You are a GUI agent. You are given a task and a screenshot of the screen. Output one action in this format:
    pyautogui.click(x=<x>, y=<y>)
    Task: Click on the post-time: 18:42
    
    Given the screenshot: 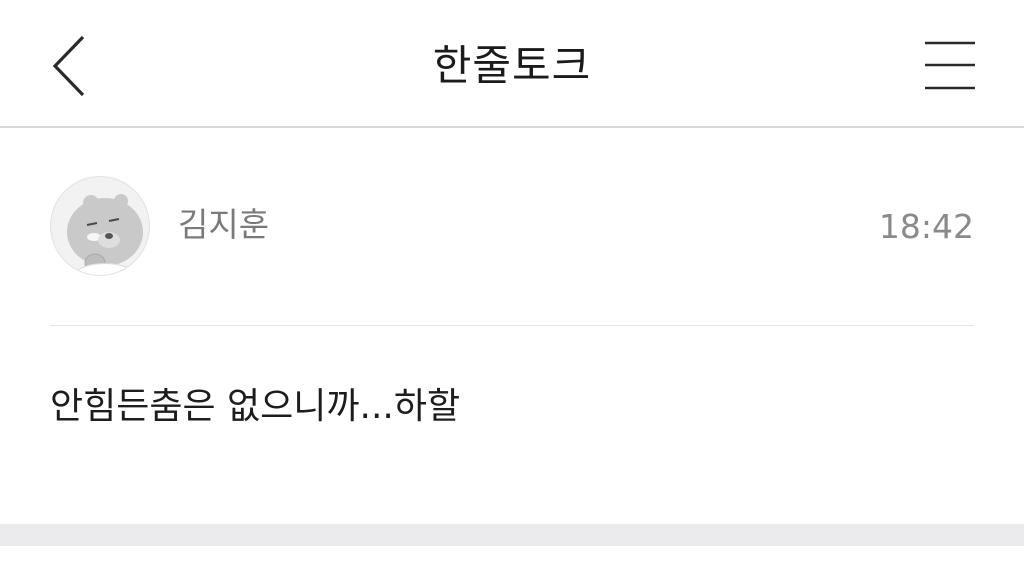 What is the action you would take?
    pyautogui.click(x=926, y=226)
    